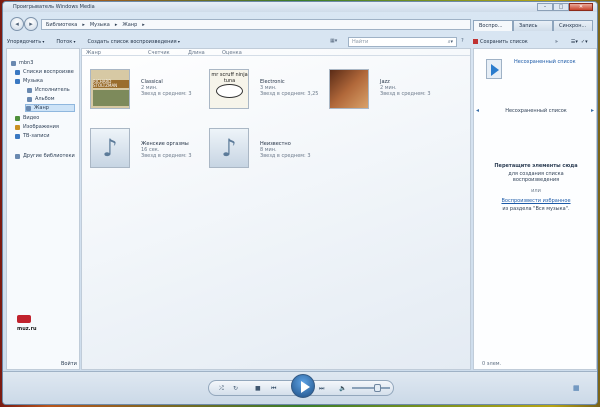  I want to click on sidebar-item-label: Музыка, so click(33, 81).